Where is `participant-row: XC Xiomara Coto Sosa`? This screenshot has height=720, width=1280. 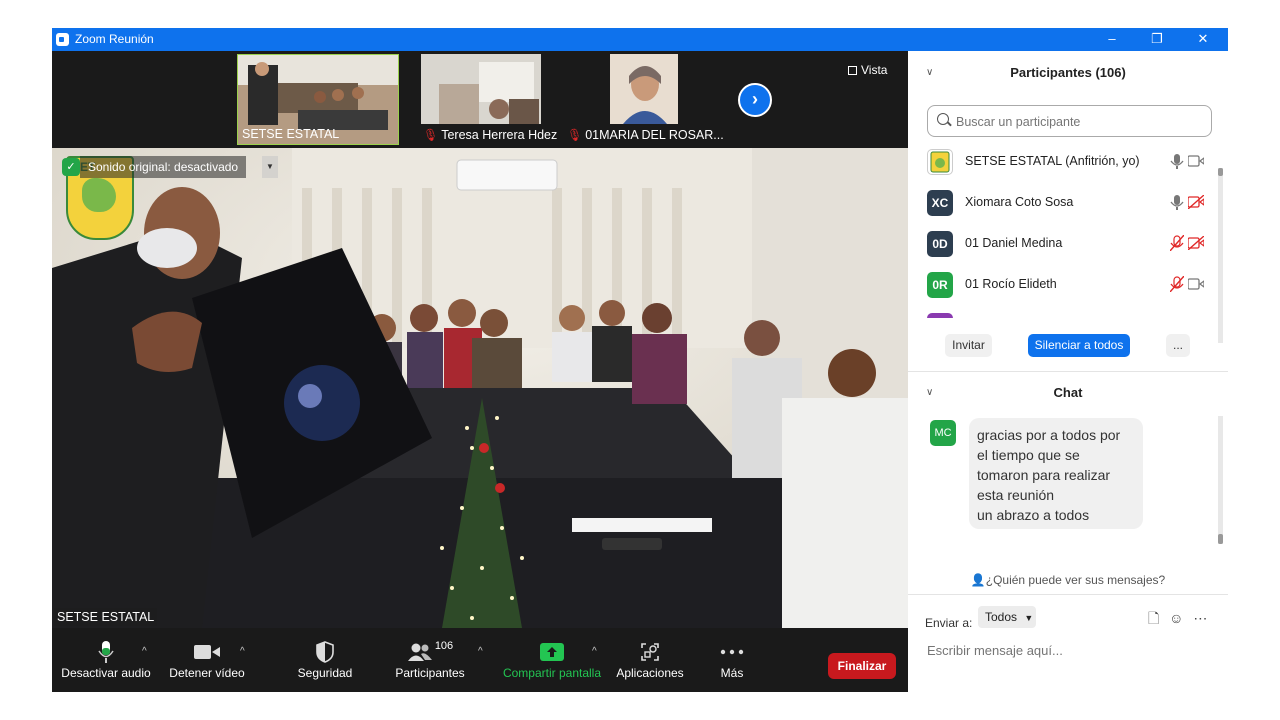
participant-row: XC Xiomara Coto Sosa is located at coordinates (1064, 202).